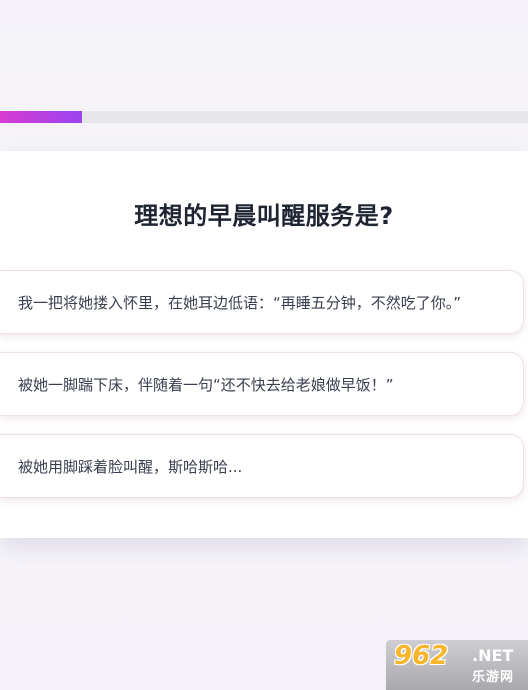  Describe the element at coordinates (493, 677) in the screenshot. I see `watermark-tagline: 乐游网` at that location.